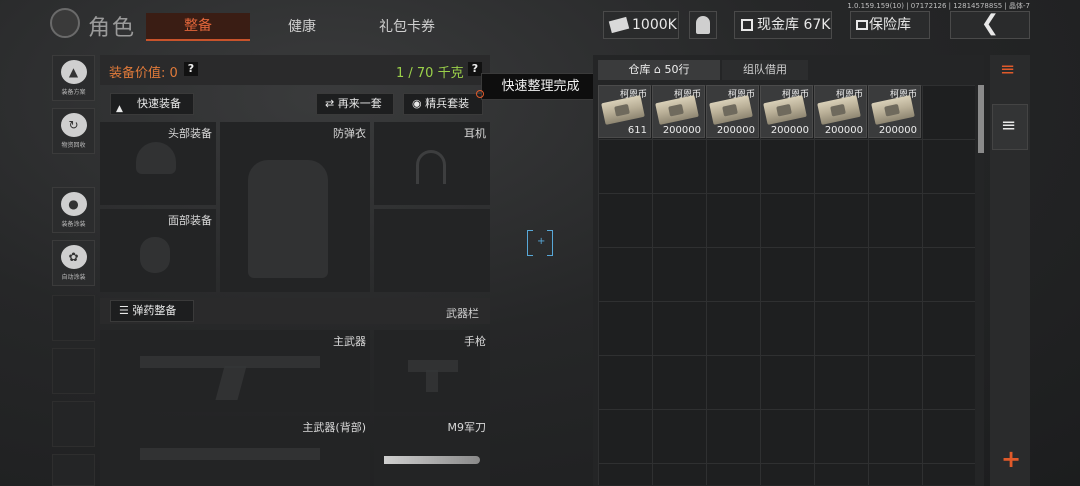 This screenshot has height=486, width=1080. I want to click on shirt-icon: ▲, so click(119, 109).